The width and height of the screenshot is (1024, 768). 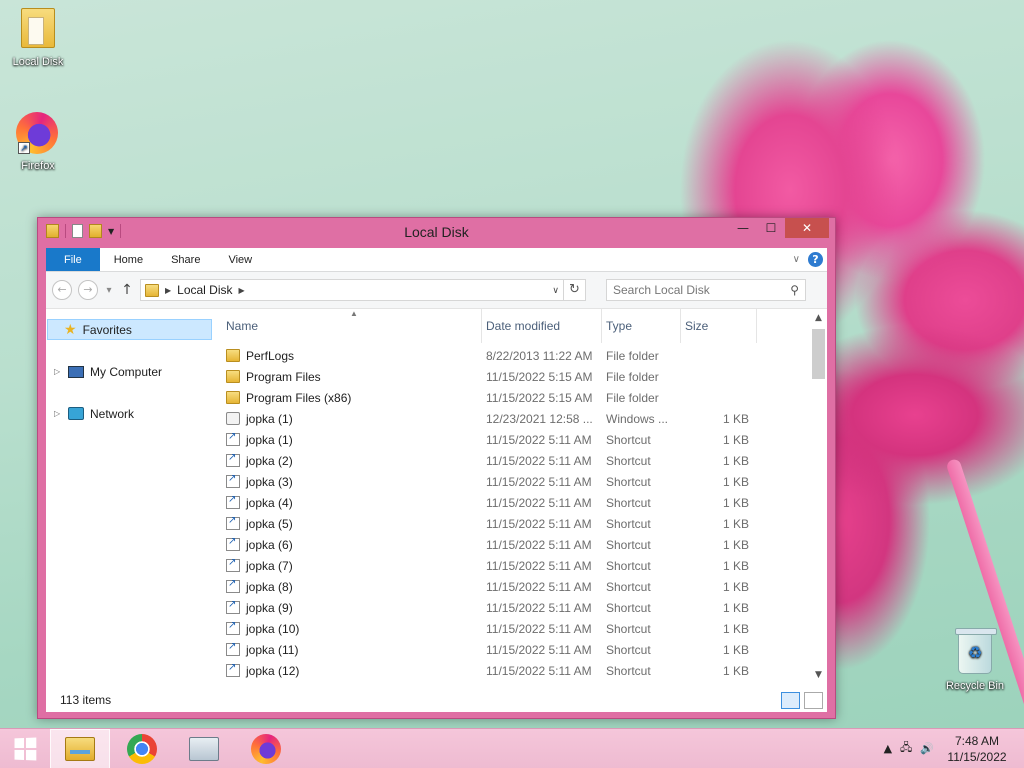 I want to click on vertical-scrollbar: ▲ ▼, so click(x=818, y=500).